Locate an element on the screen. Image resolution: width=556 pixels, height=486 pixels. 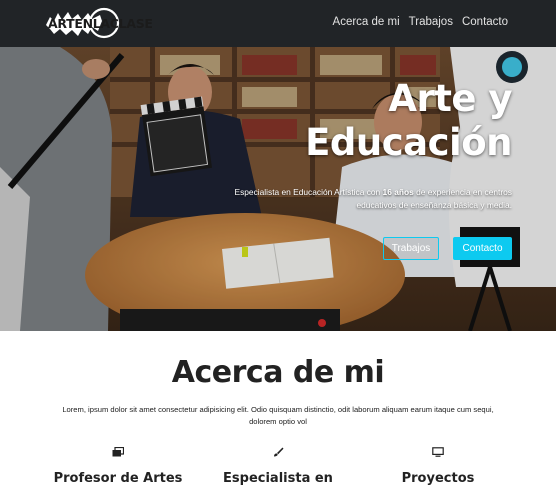
nav-link-acerca: Acerca de mi is located at coordinates (366, 22).